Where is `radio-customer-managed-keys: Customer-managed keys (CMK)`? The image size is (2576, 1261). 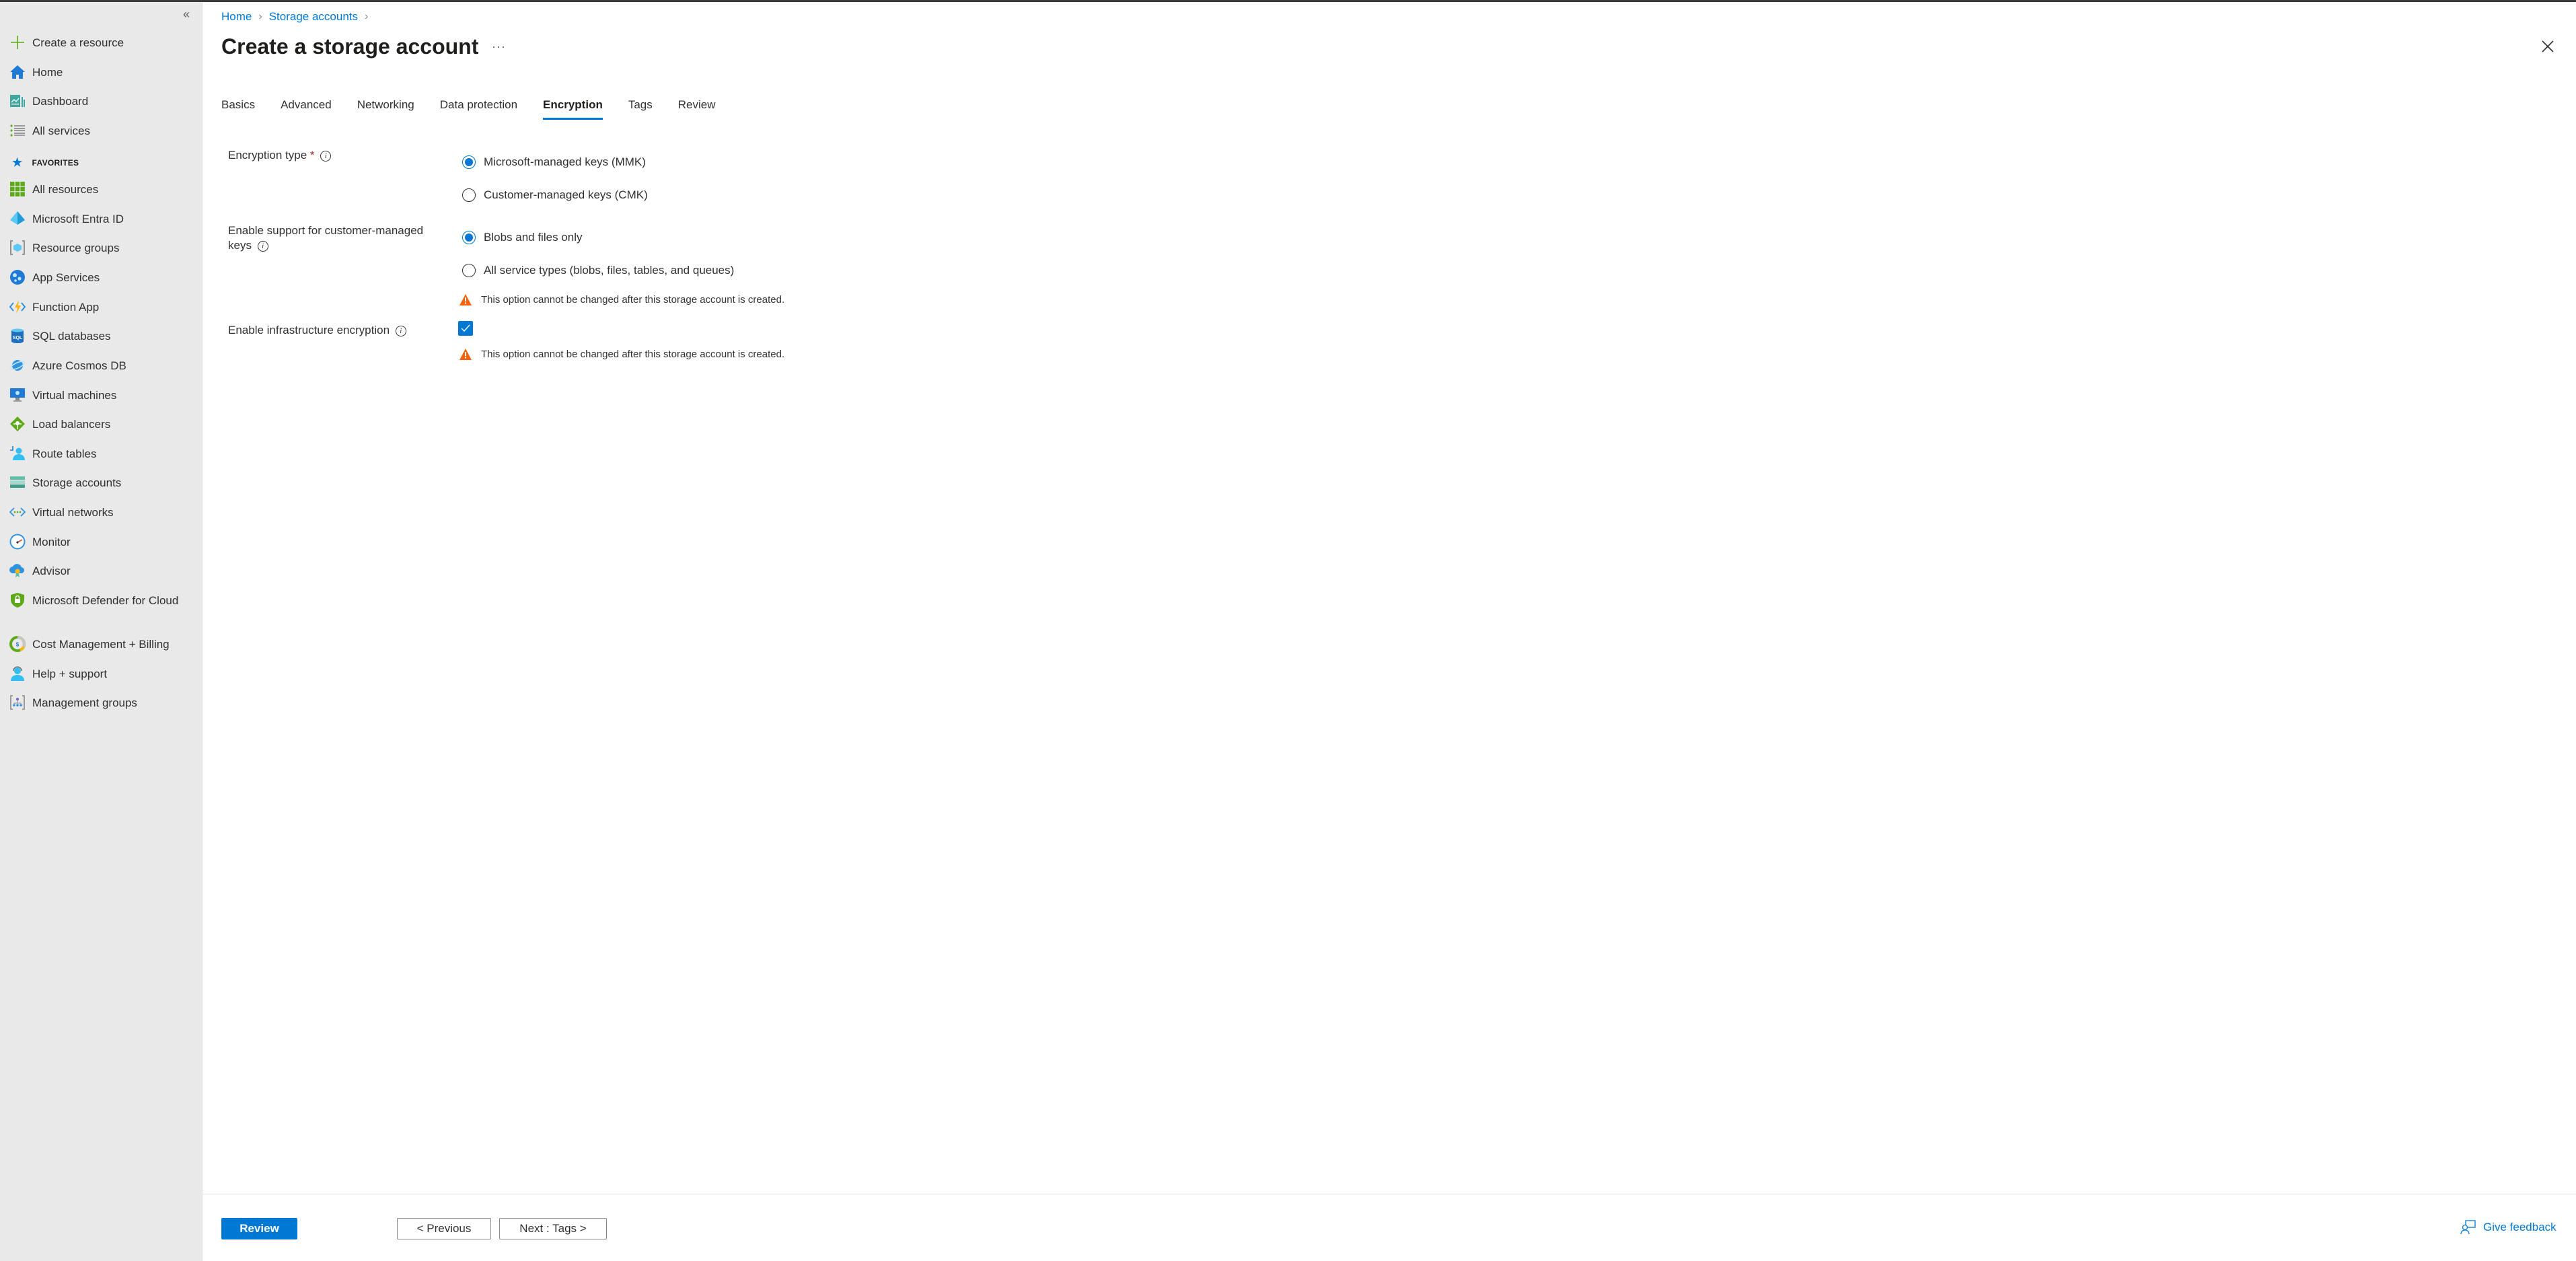 radio-customer-managed-keys: Customer-managed keys (CMK) is located at coordinates (555, 195).